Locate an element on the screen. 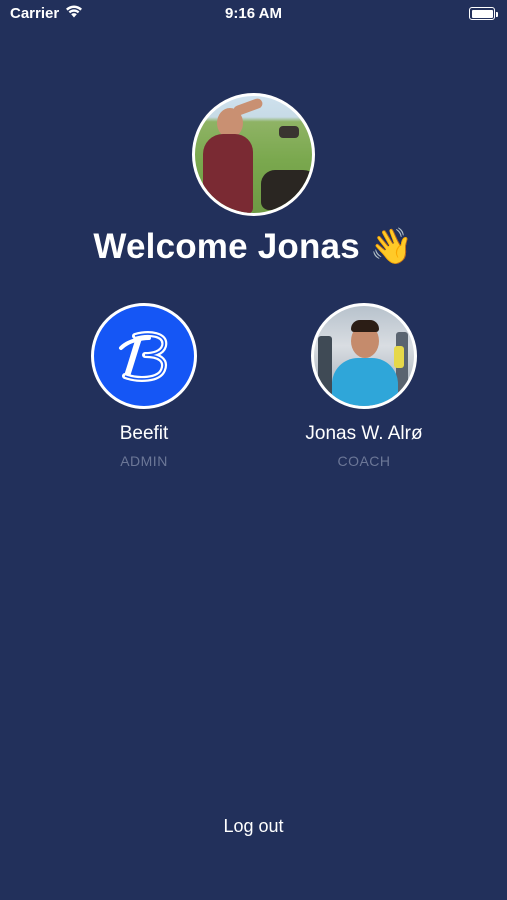 This screenshot has width=507, height=900. beefit-logo-icon is located at coordinates (143, 356).